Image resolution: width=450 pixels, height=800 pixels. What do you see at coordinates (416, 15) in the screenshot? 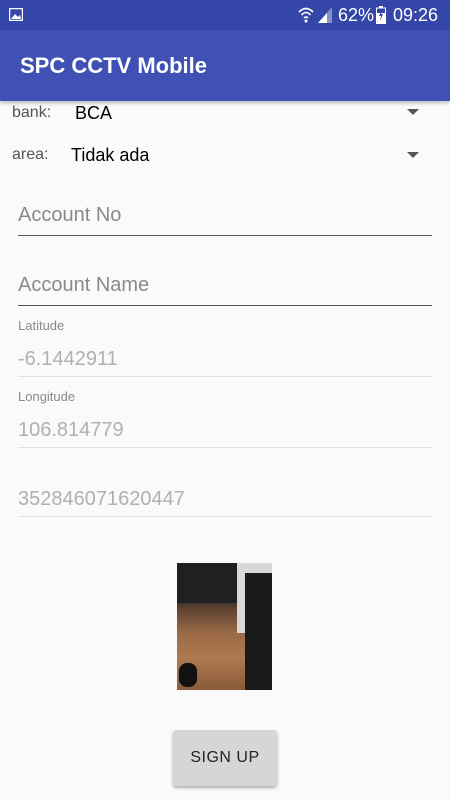
I see `clock: 09:26` at bounding box center [416, 15].